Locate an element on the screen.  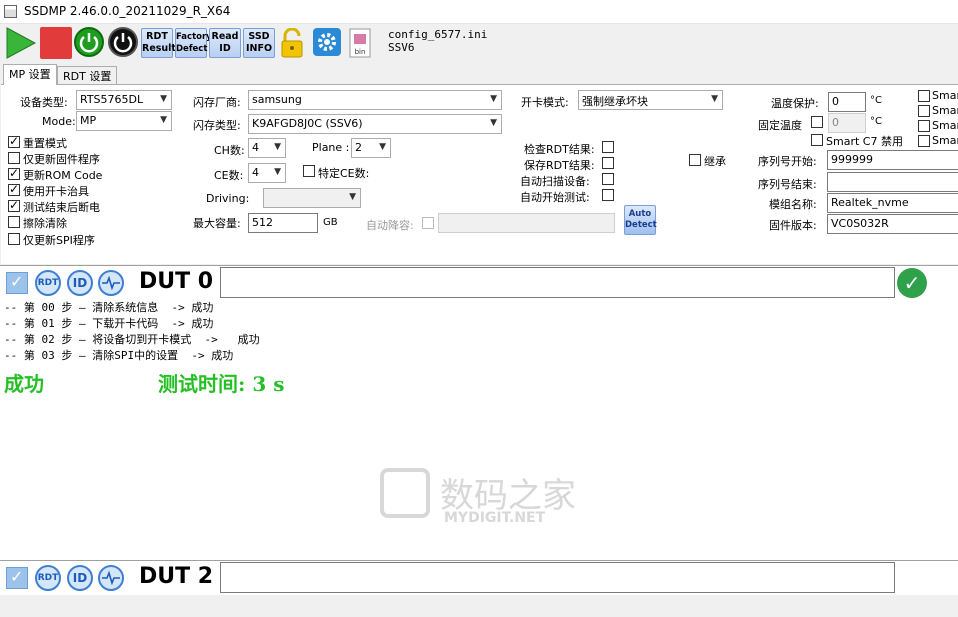
plane-label: Plane : is located at coordinates (331, 147).